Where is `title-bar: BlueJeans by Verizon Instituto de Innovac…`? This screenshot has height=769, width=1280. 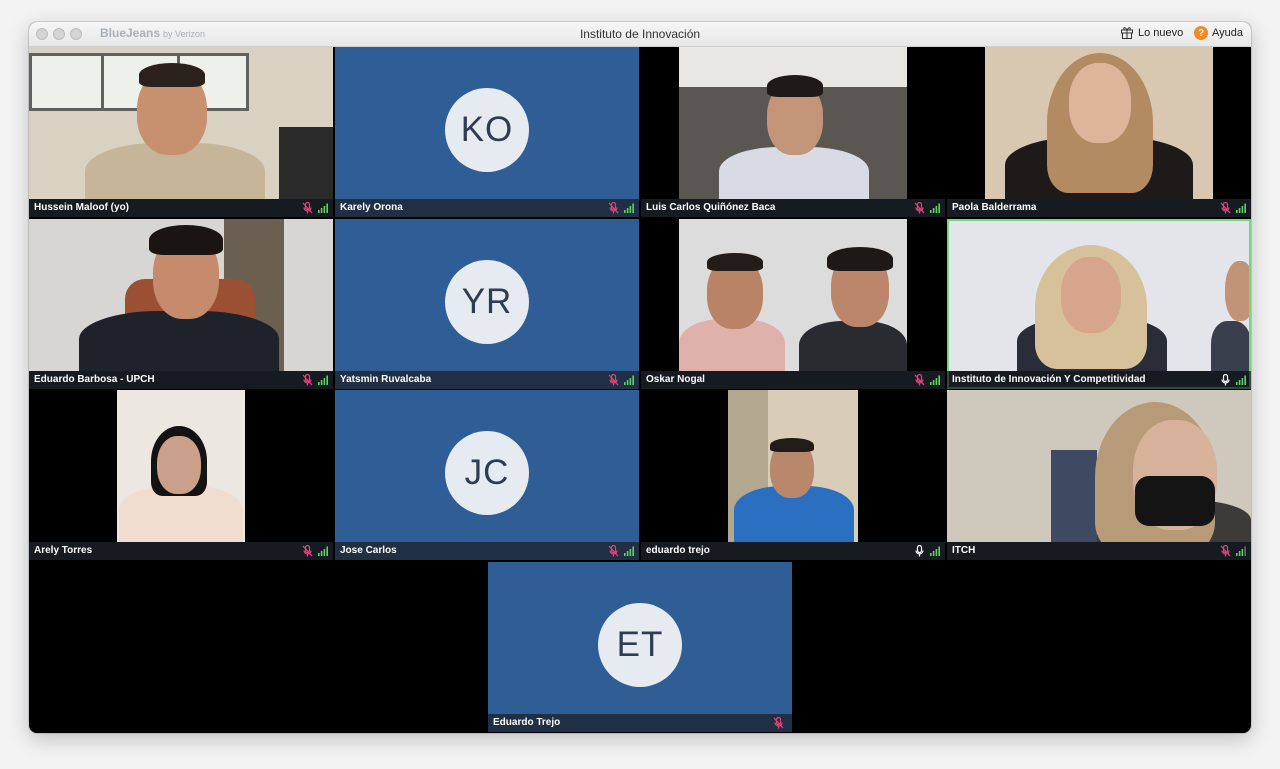 title-bar: BlueJeans by Verizon Instituto de Innovac… is located at coordinates (640, 34).